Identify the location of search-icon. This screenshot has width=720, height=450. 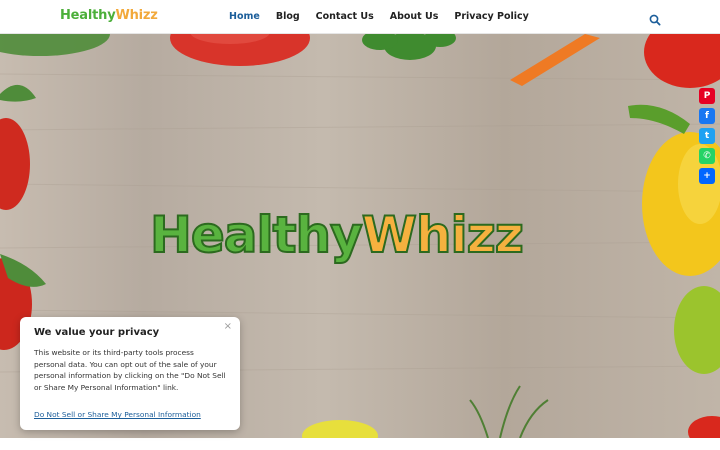
(655, 19).